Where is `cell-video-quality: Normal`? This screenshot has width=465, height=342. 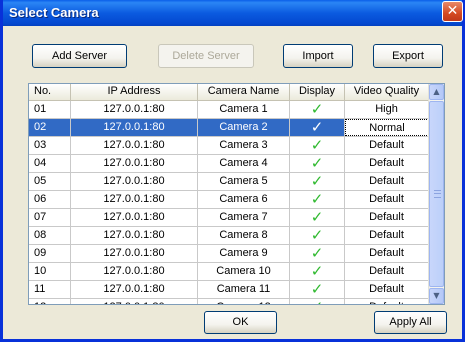 cell-video-quality: Normal is located at coordinates (387, 127).